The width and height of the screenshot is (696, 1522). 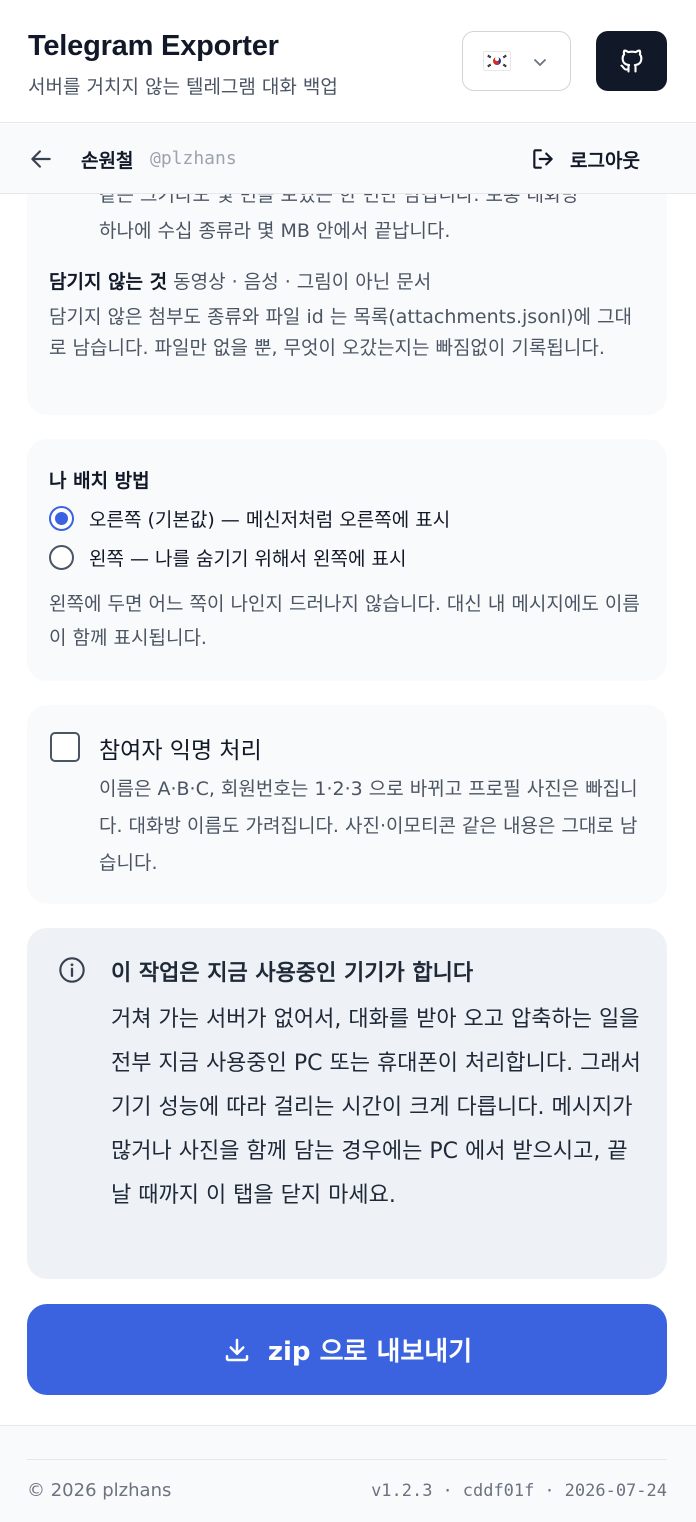 I want to click on github-button, so click(x=631, y=61).